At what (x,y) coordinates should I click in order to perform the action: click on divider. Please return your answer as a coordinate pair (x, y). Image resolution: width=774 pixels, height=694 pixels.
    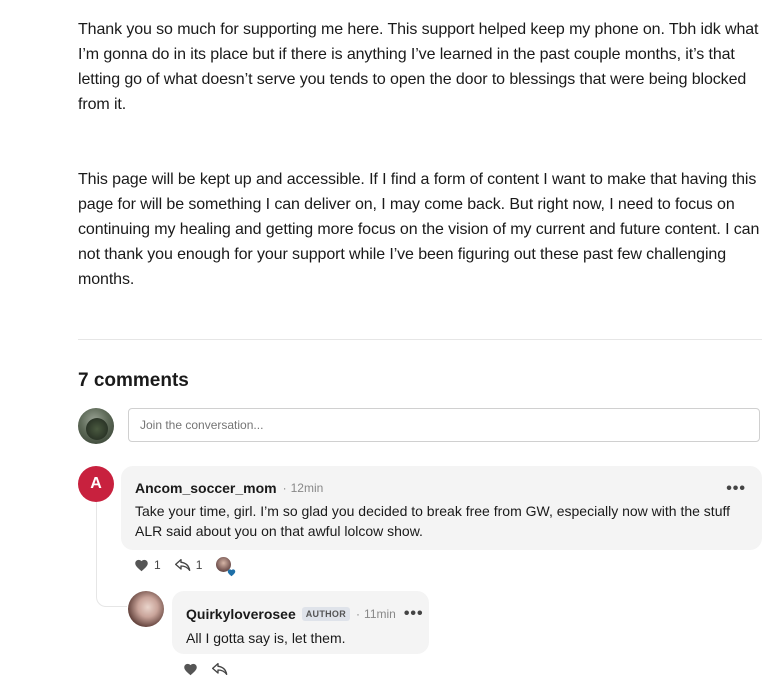
    Looking at the image, I should click on (420, 339).